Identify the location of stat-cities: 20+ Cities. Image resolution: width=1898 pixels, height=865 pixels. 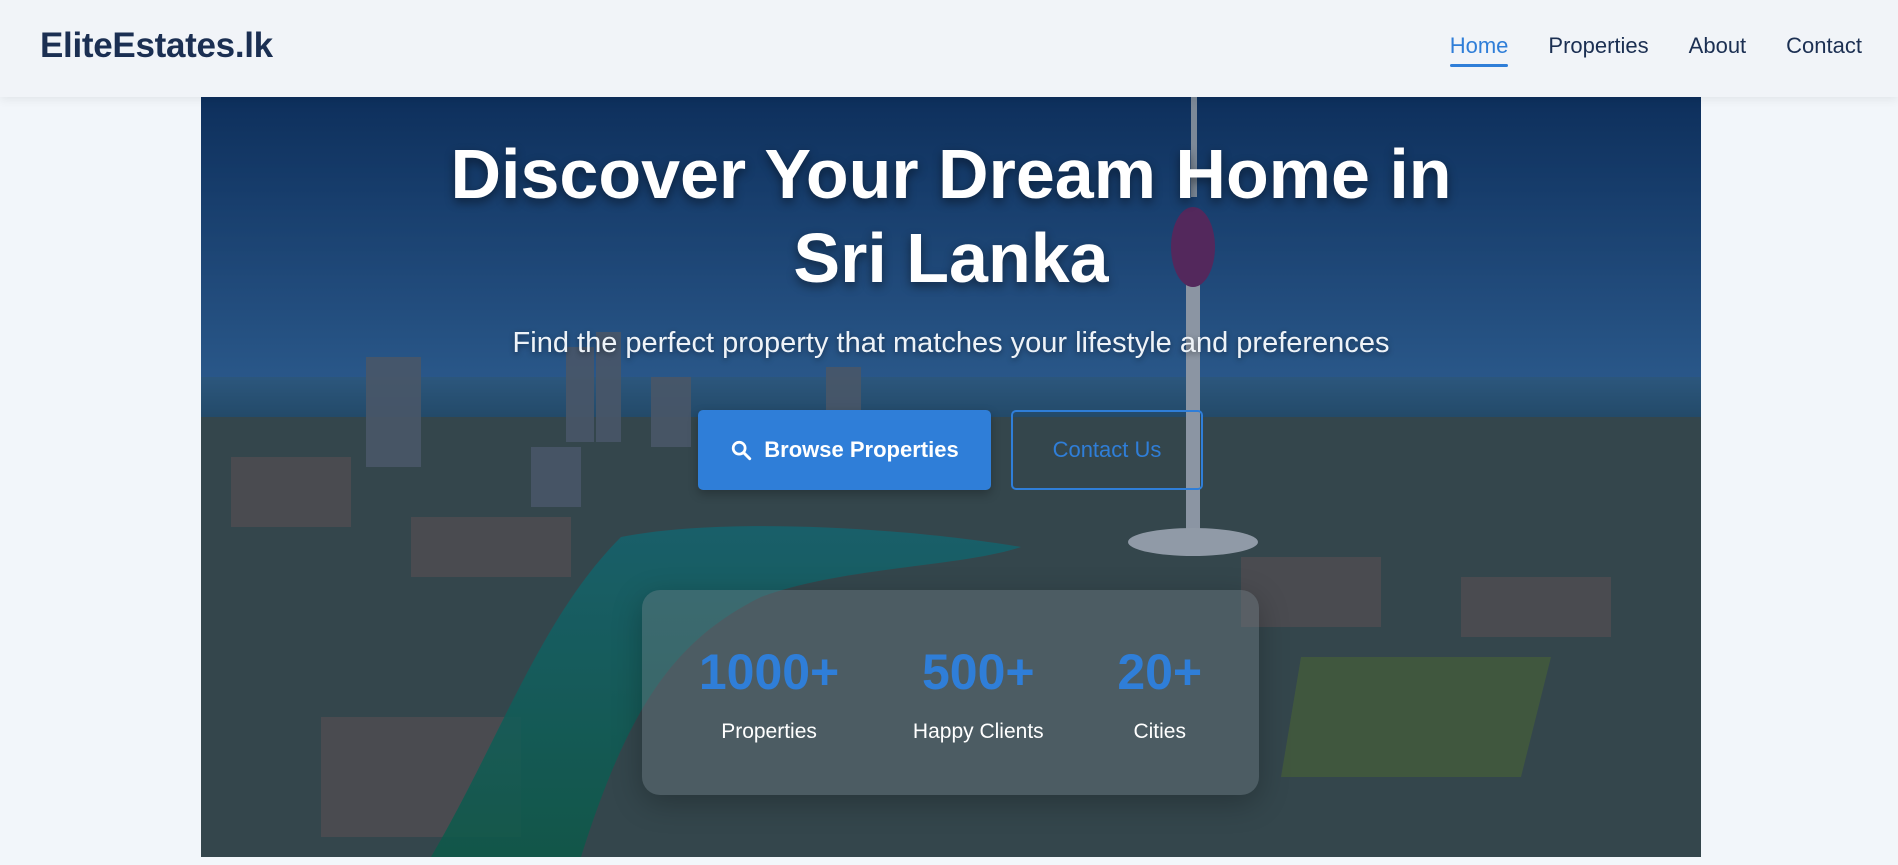
(1159, 693).